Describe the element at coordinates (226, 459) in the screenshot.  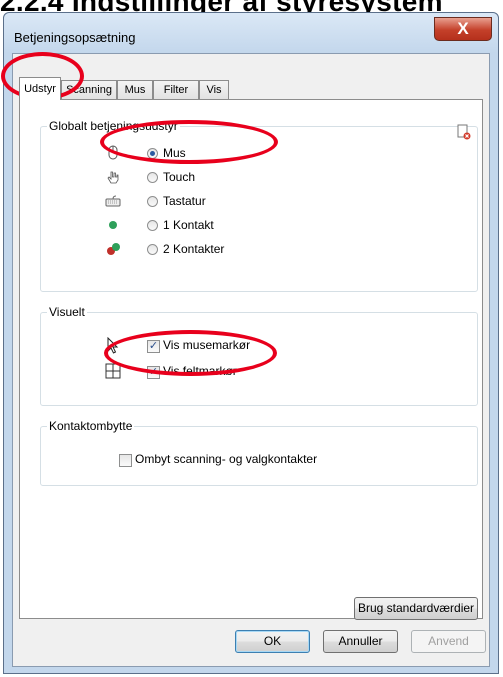
I see `checkbox-label-ombyt: Ombyt scanning- og valgkontakter` at that location.